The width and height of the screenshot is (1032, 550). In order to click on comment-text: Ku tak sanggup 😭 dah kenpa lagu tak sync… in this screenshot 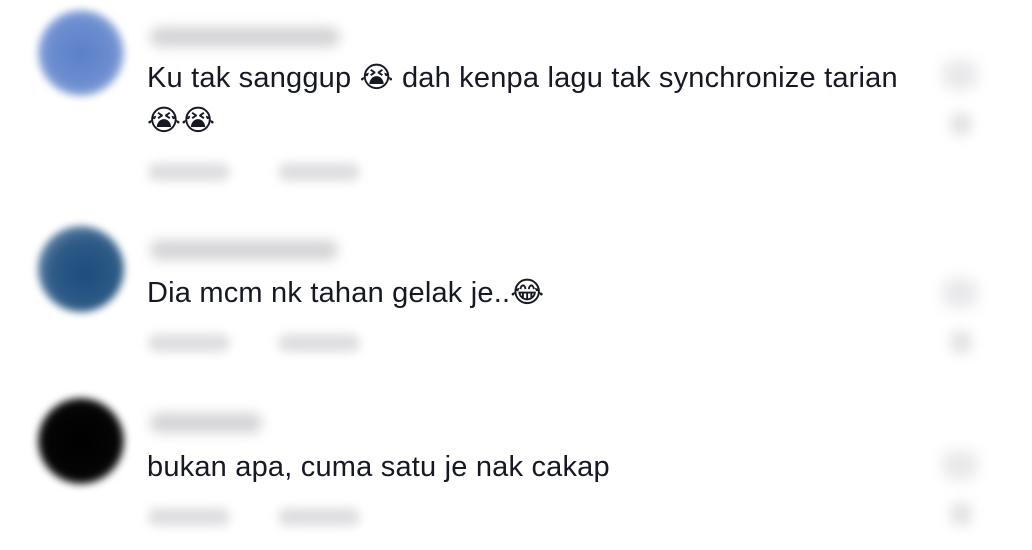, I will do `click(522, 99)`.